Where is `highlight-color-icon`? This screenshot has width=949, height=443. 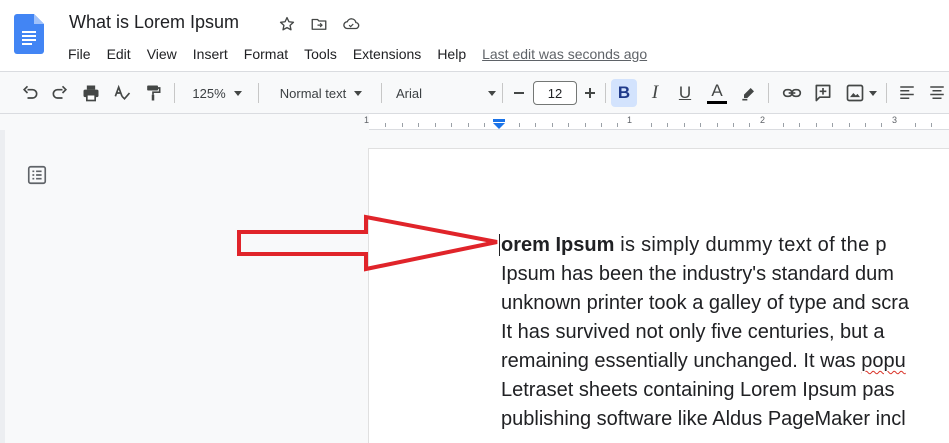 highlight-color-icon is located at coordinates (749, 93).